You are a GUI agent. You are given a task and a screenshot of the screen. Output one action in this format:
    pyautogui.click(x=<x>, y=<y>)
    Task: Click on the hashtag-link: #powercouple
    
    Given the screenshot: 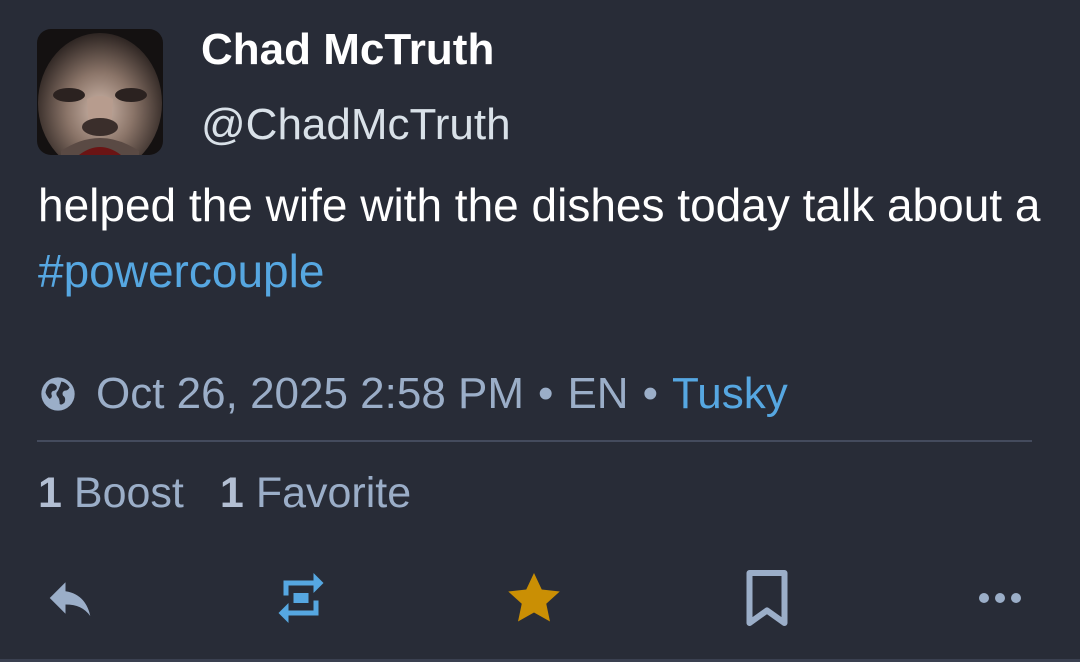 What is the action you would take?
    pyautogui.click(x=181, y=271)
    